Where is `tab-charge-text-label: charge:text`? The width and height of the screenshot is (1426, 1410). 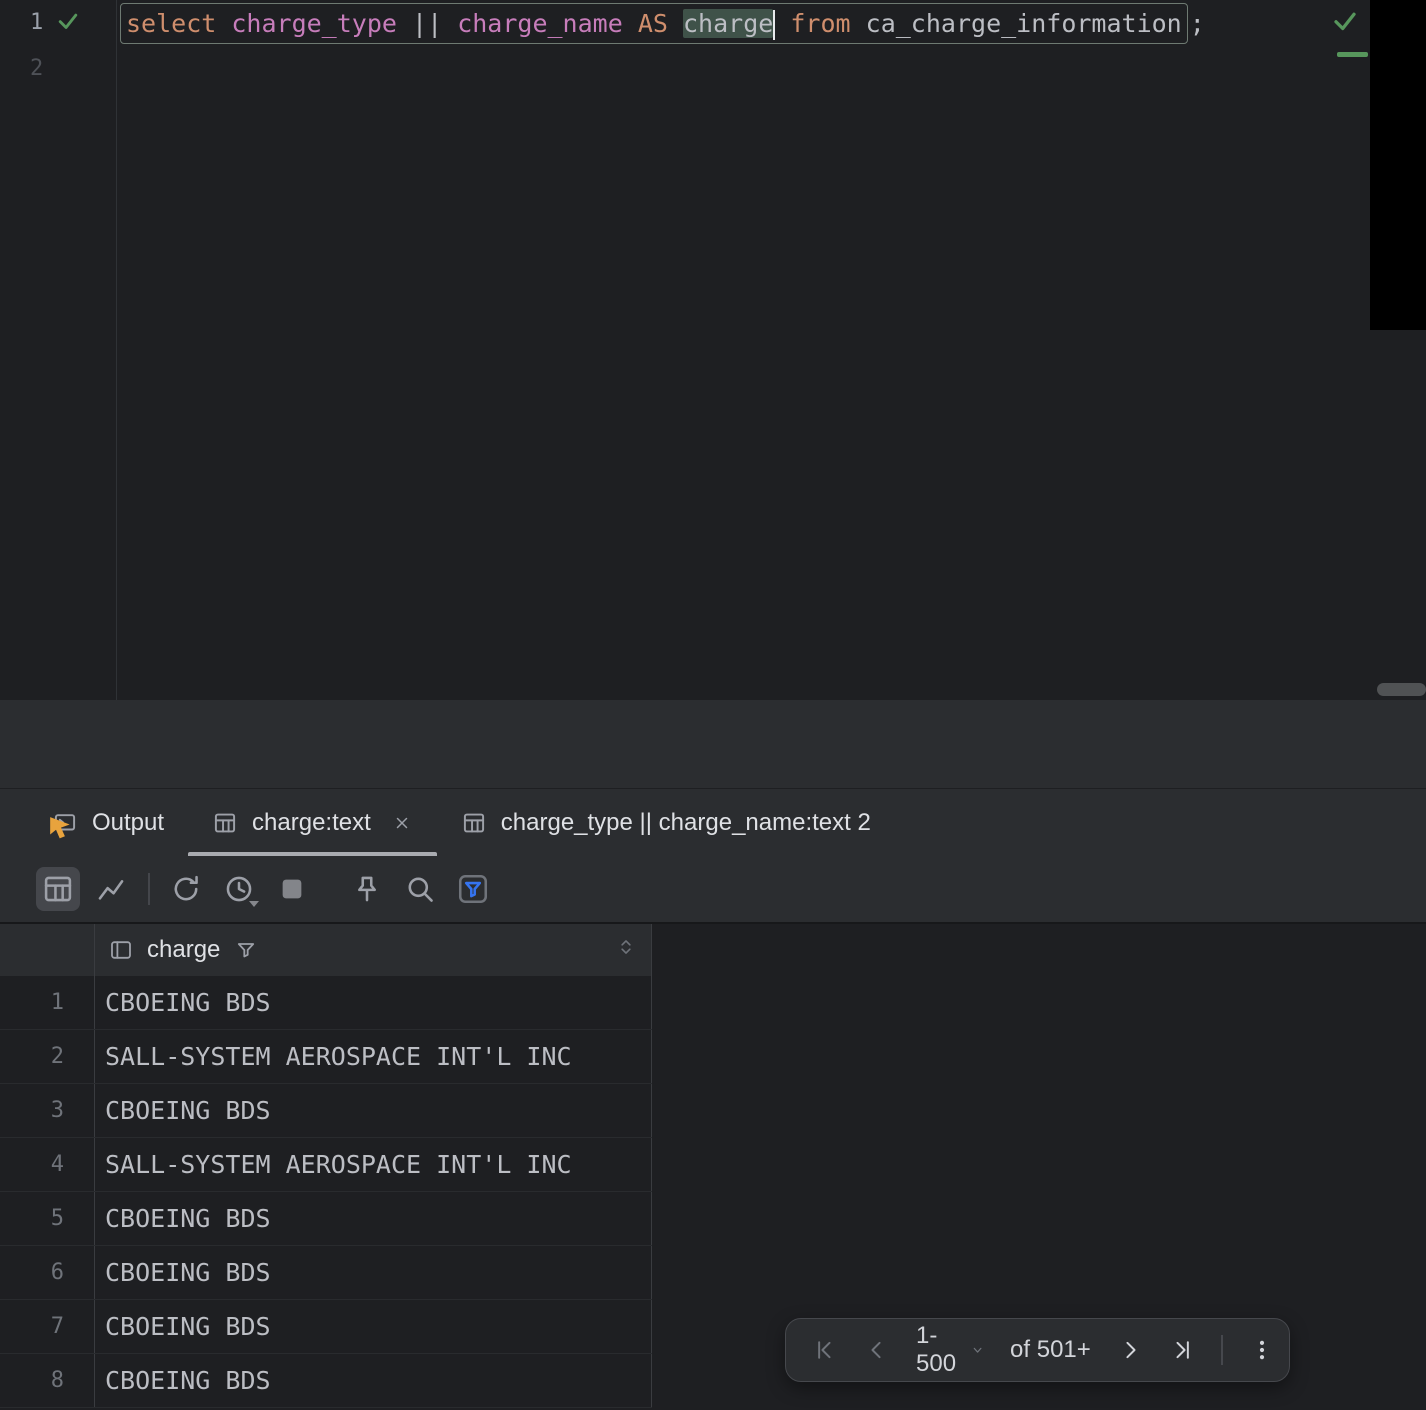 tab-charge-text-label: charge:text is located at coordinates (311, 822).